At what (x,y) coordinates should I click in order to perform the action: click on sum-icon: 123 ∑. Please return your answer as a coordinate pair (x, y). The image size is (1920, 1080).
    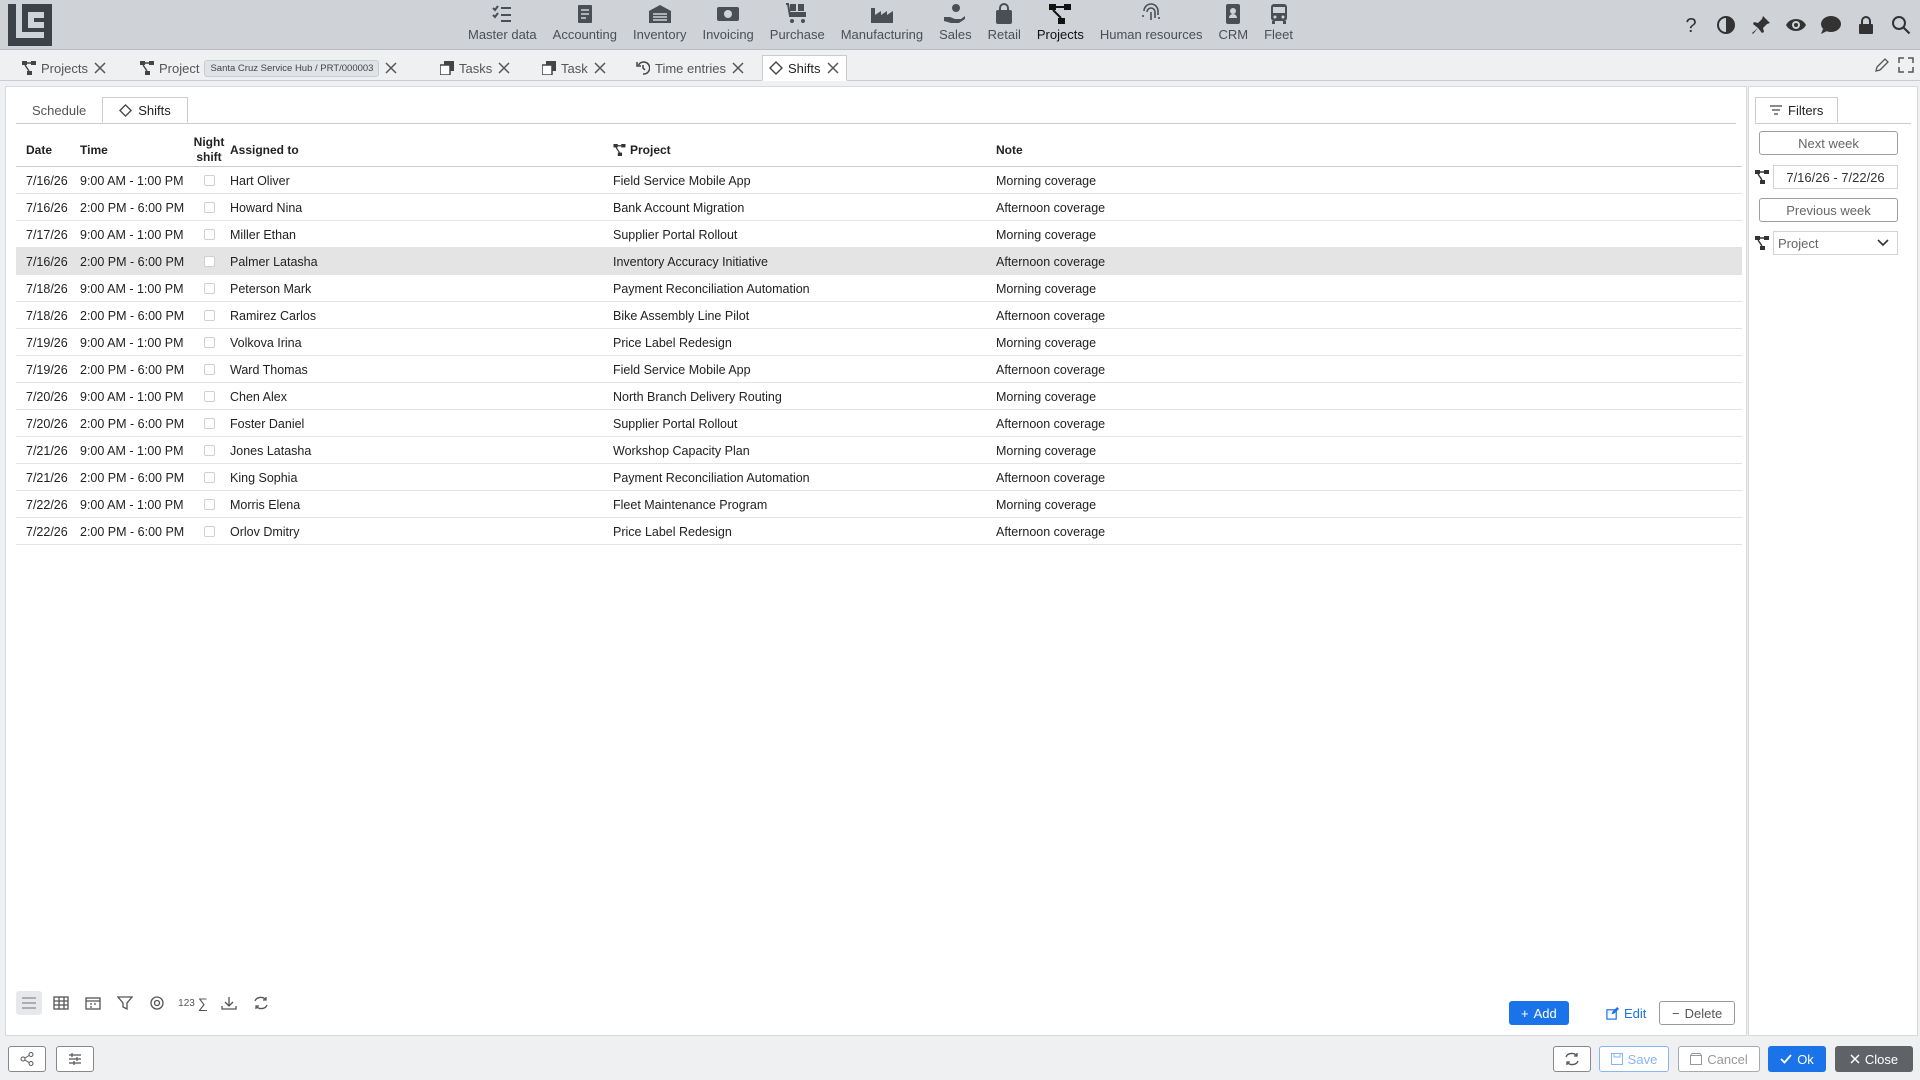
    Looking at the image, I should click on (193, 1003).